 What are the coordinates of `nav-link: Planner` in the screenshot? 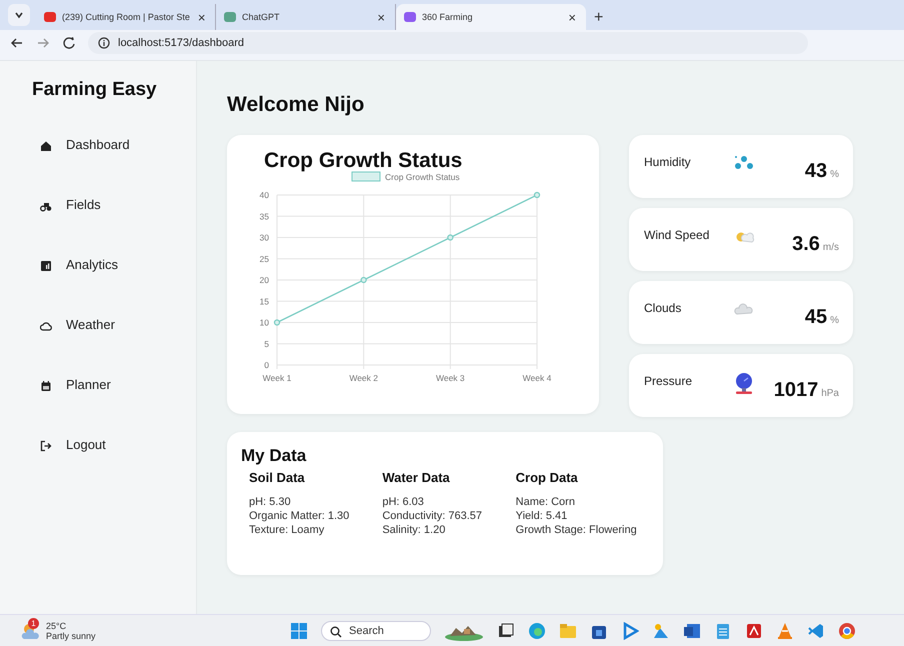 It's located at (118, 407).